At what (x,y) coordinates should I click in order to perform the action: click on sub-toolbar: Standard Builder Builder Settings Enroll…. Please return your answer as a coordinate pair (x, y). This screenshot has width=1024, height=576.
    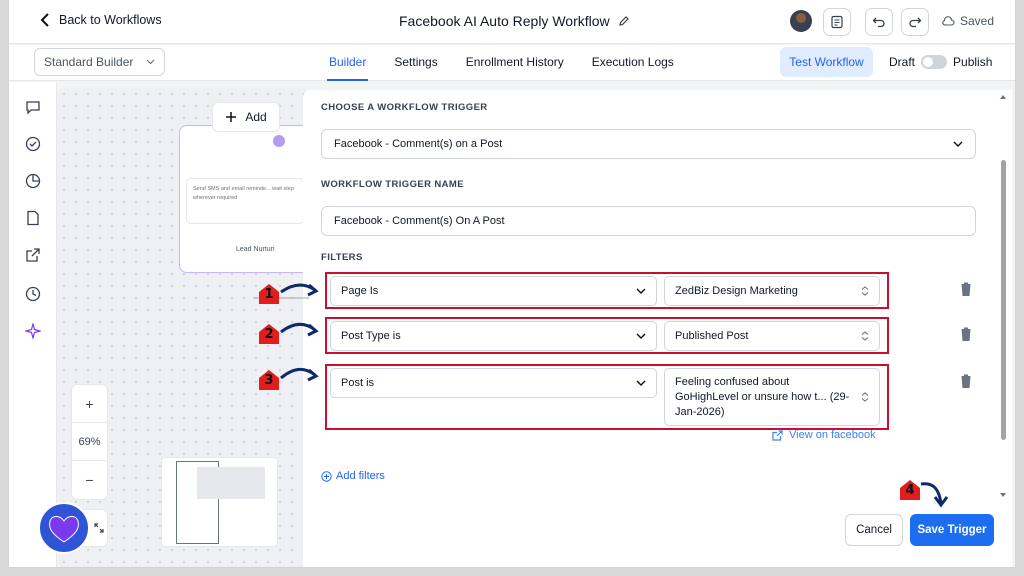
    Looking at the image, I should click on (512, 63).